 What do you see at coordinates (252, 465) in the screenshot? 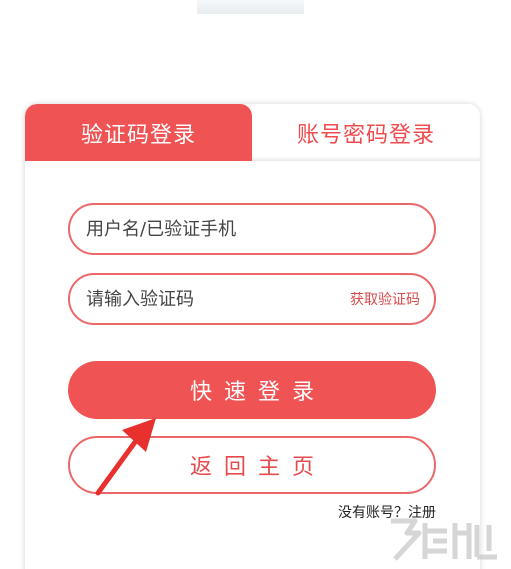
I see `back-home-button: 返回主页` at bounding box center [252, 465].